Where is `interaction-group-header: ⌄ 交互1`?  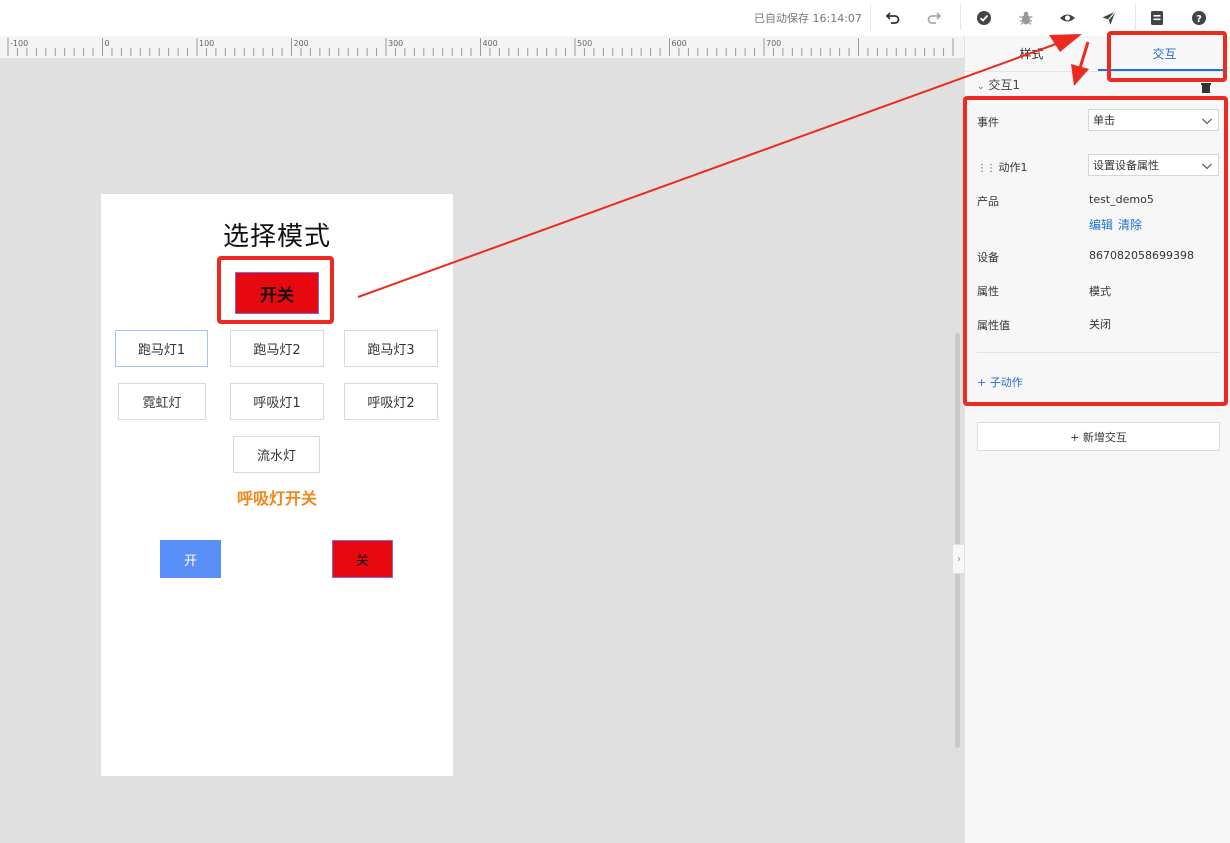
interaction-group-header: ⌄ 交互1 is located at coordinates (998, 84).